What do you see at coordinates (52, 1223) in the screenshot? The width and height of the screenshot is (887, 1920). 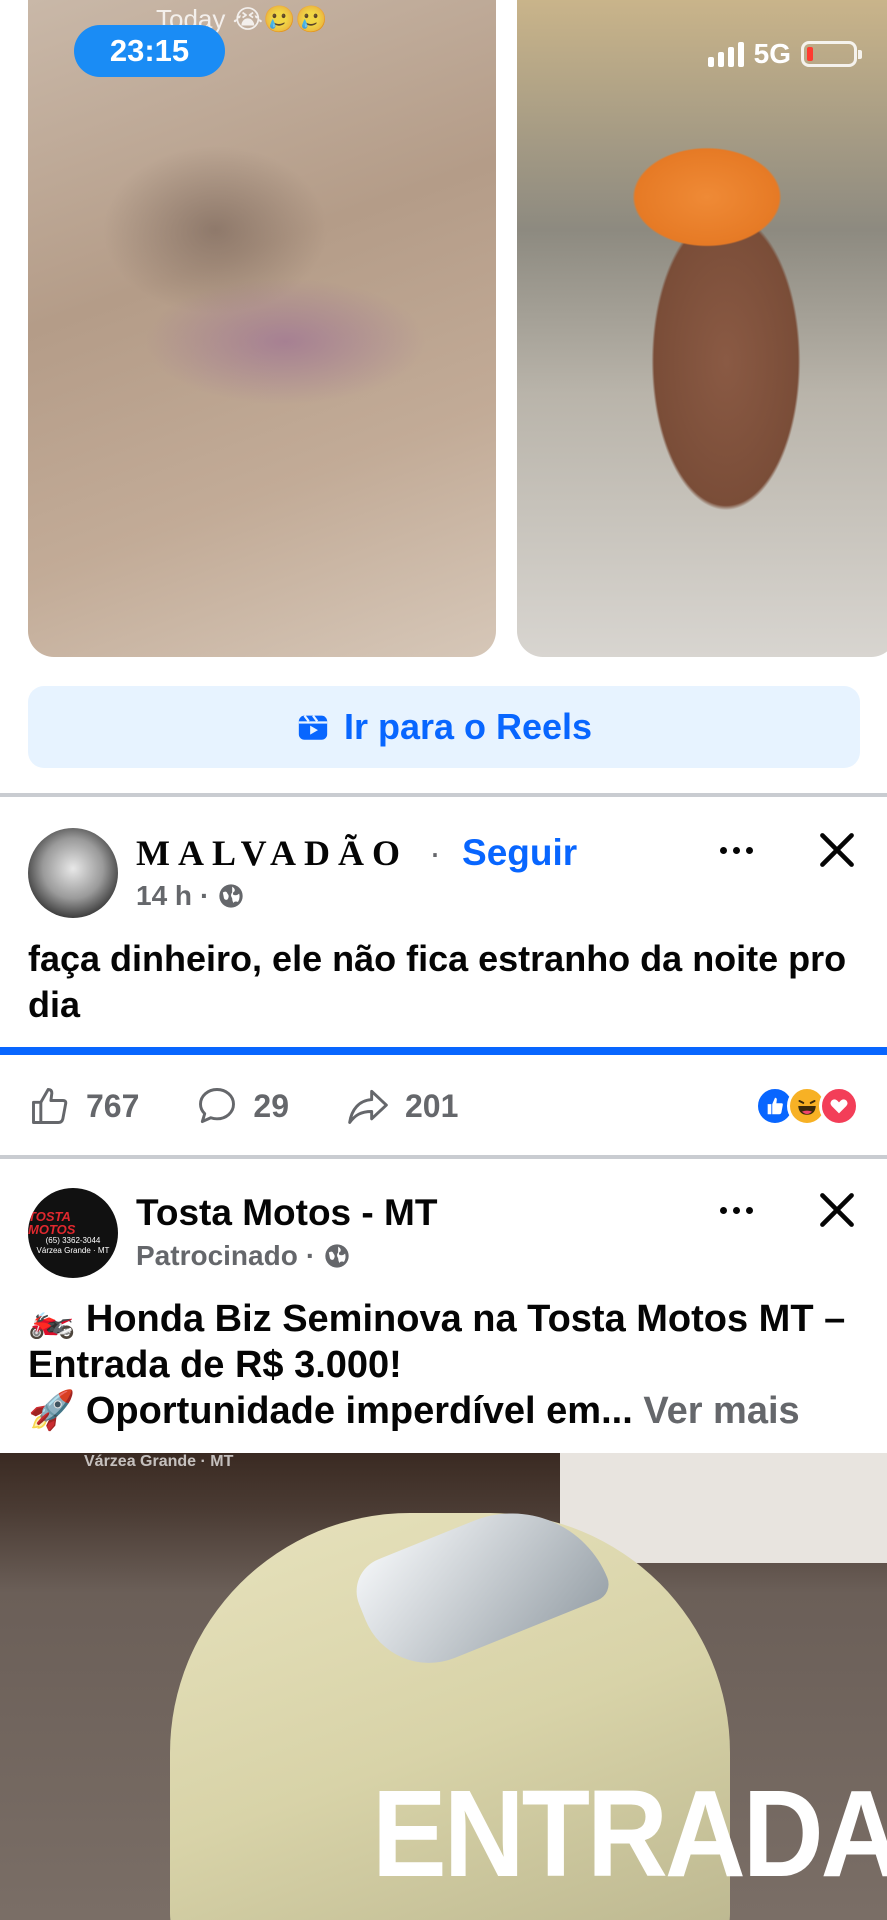 I see `tosta-logo: TOSTA MOTOS` at bounding box center [52, 1223].